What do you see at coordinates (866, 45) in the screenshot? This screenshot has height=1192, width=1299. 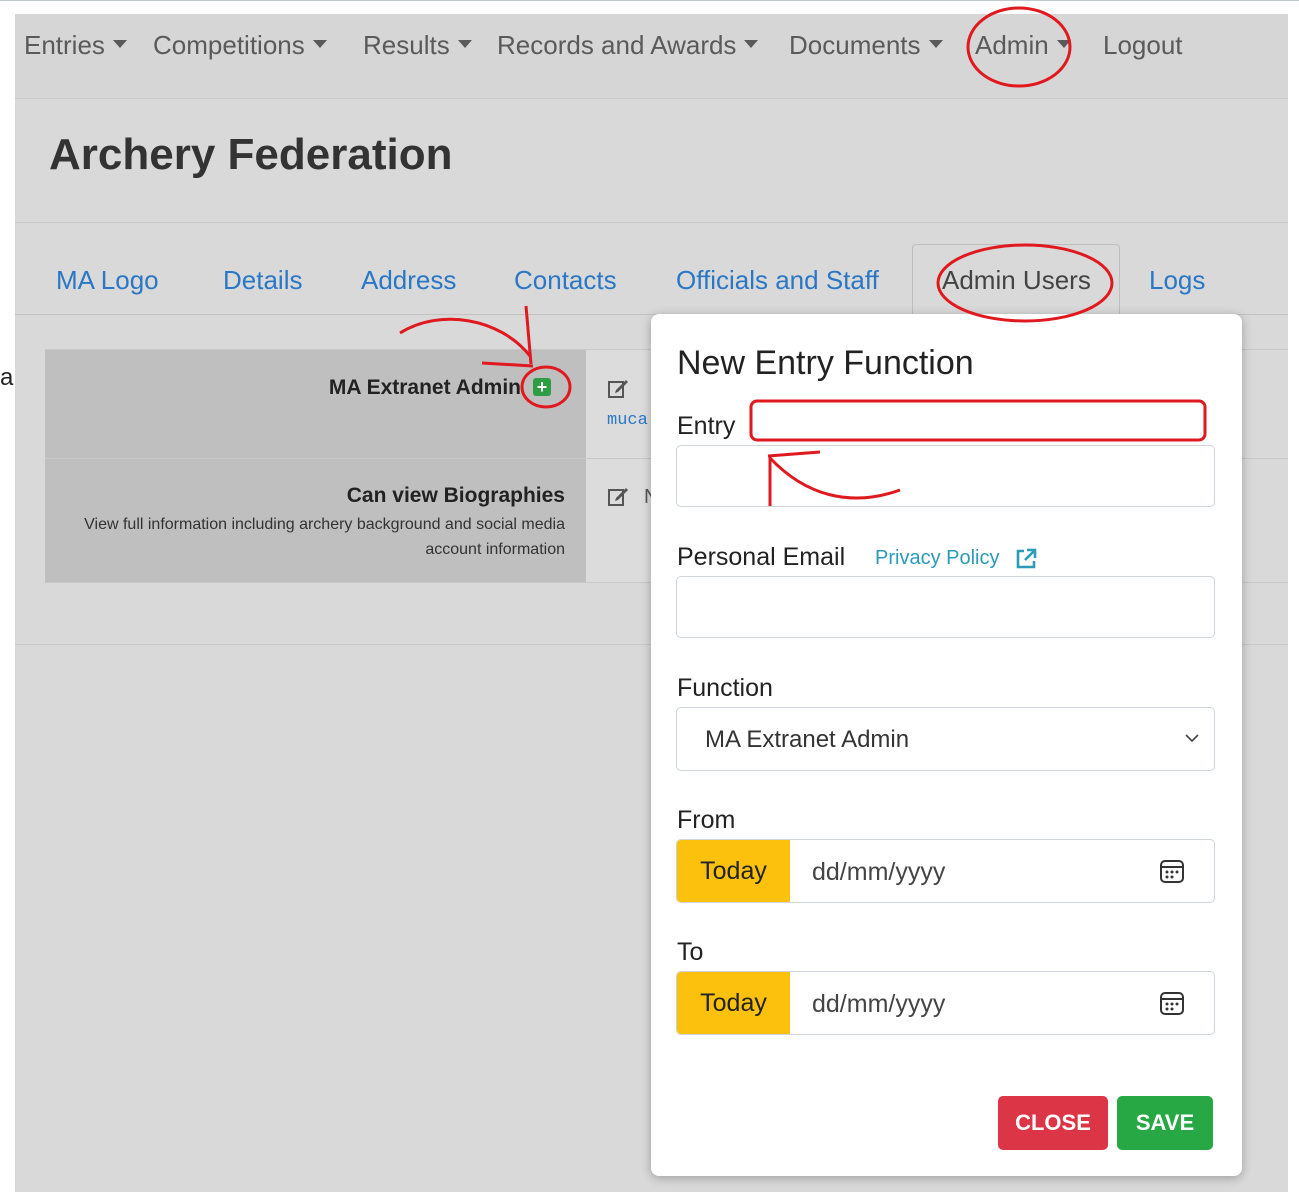 I see `nav-documents: Documents` at bounding box center [866, 45].